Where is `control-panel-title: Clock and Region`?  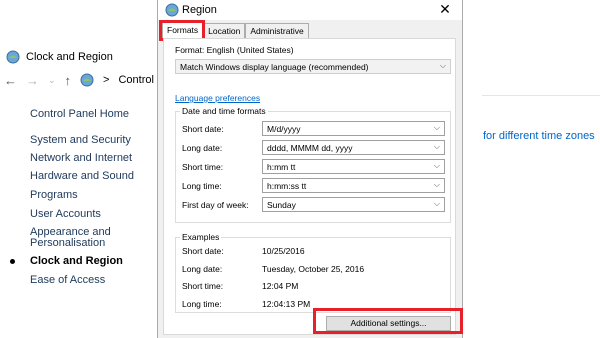 control-panel-title: Clock and Region is located at coordinates (59, 57).